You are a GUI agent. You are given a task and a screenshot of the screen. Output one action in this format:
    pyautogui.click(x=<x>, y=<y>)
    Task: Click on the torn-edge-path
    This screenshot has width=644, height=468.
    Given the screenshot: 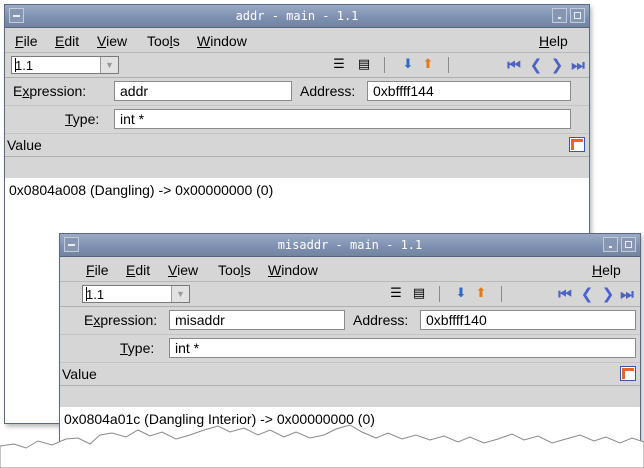 What is the action you would take?
    pyautogui.click(x=322, y=446)
    